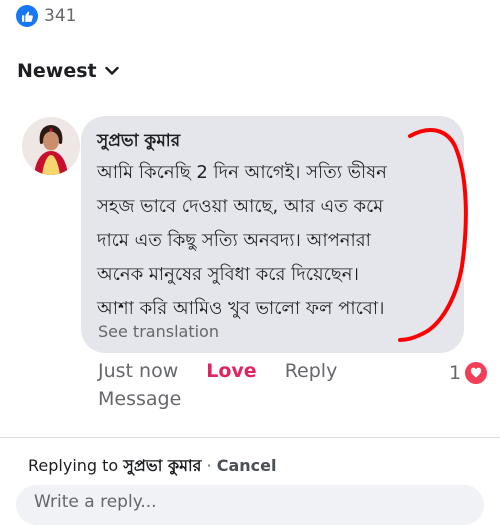  Describe the element at coordinates (228, 274) in the screenshot. I see `comment-line: অনেক মানুষের সুবিধা করে দিয়েছেন।` at that location.